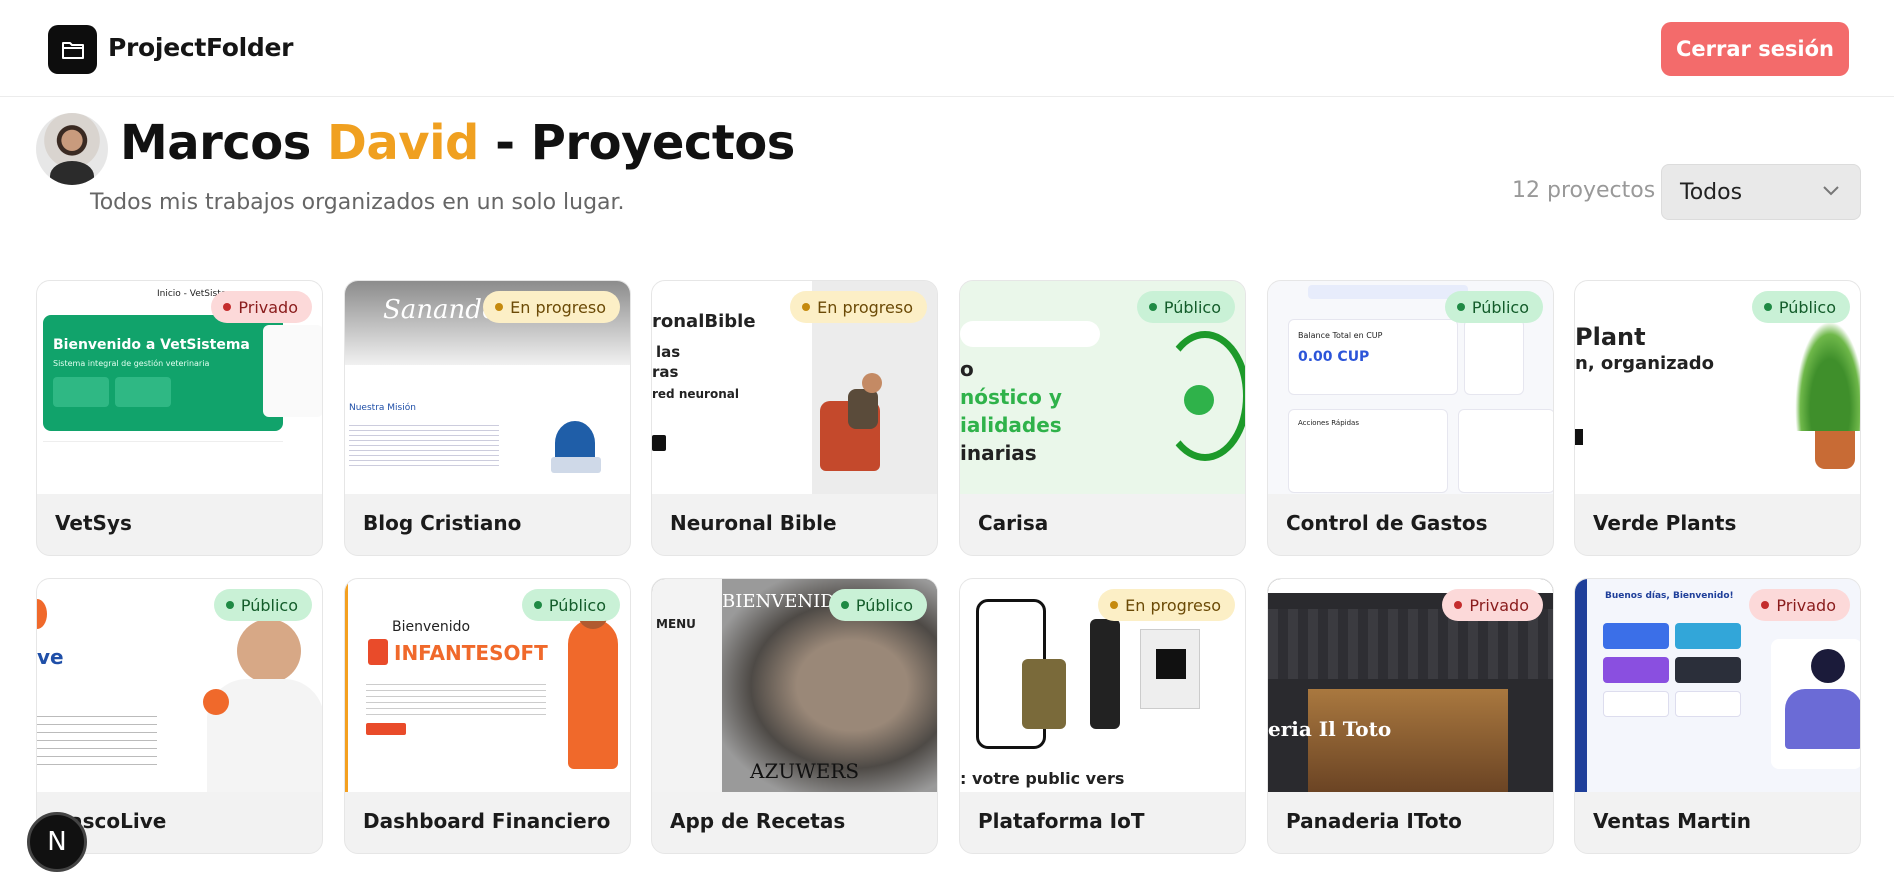 Image resolution: width=1894 pixels, height=892 pixels. What do you see at coordinates (1711, 192) in the screenshot?
I see `filter-value: Todos` at bounding box center [1711, 192].